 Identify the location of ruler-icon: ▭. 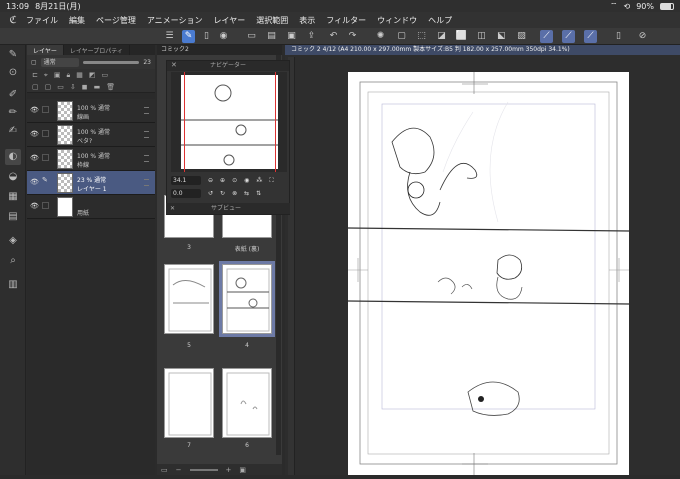
(104, 75).